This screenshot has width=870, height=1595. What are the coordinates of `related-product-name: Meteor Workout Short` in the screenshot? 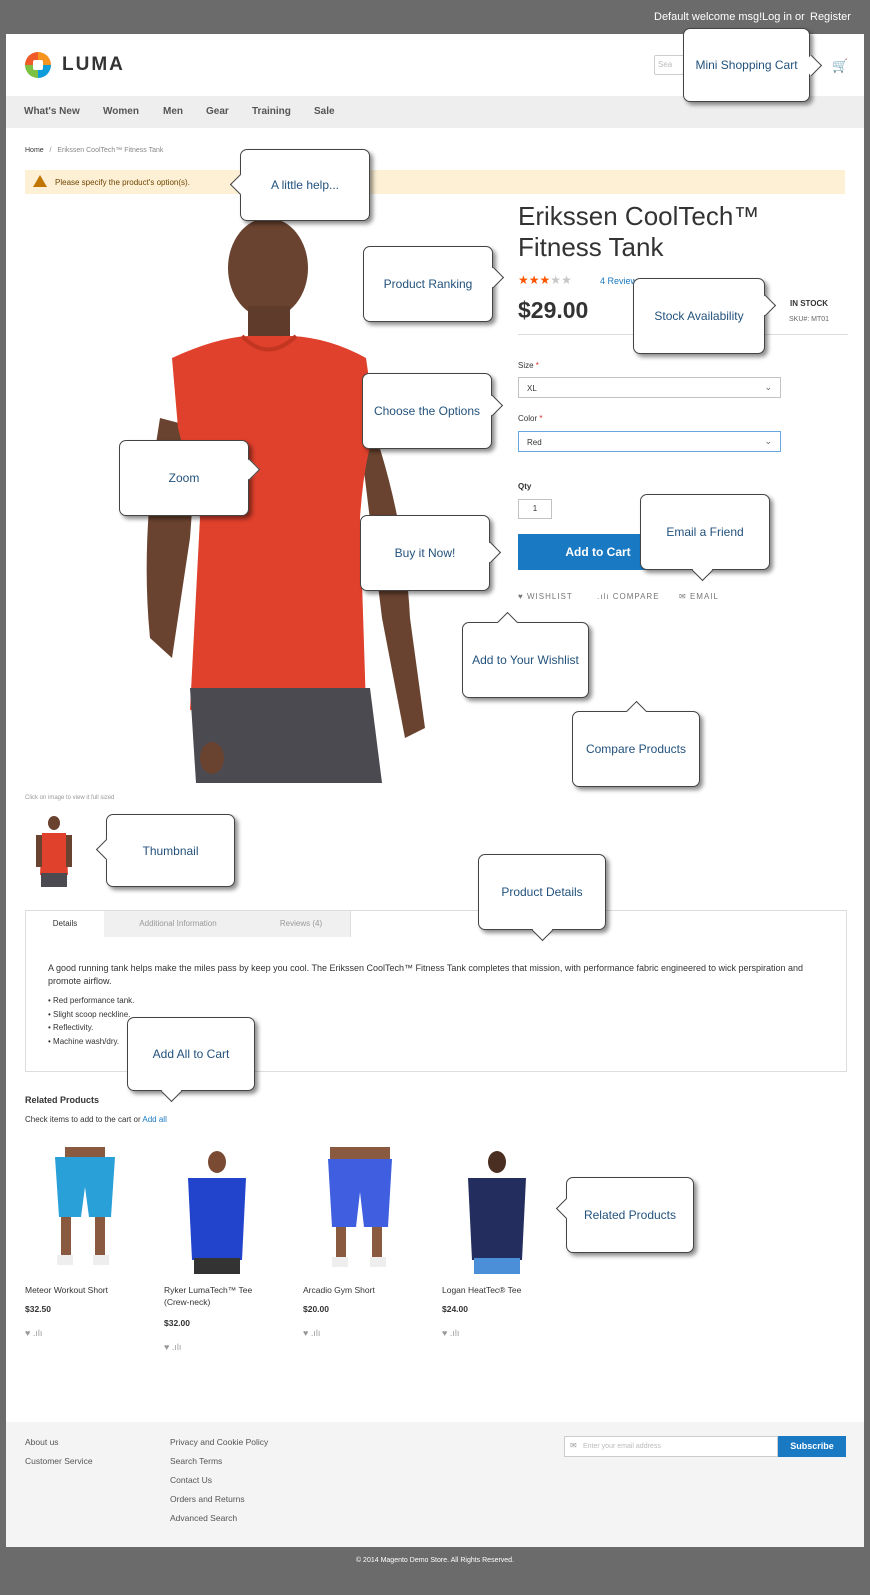 It's located at (85, 1290).